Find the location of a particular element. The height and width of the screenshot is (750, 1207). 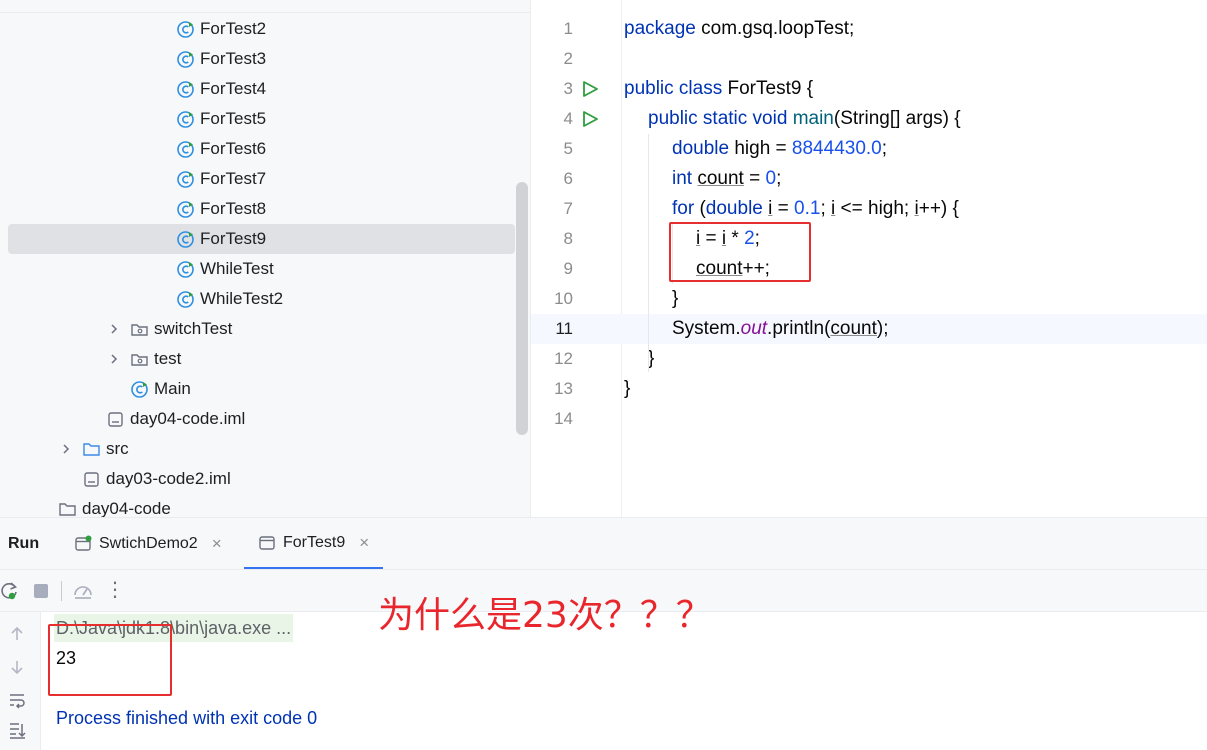

code-line-6: 6 int count = 0; is located at coordinates (869, 179).